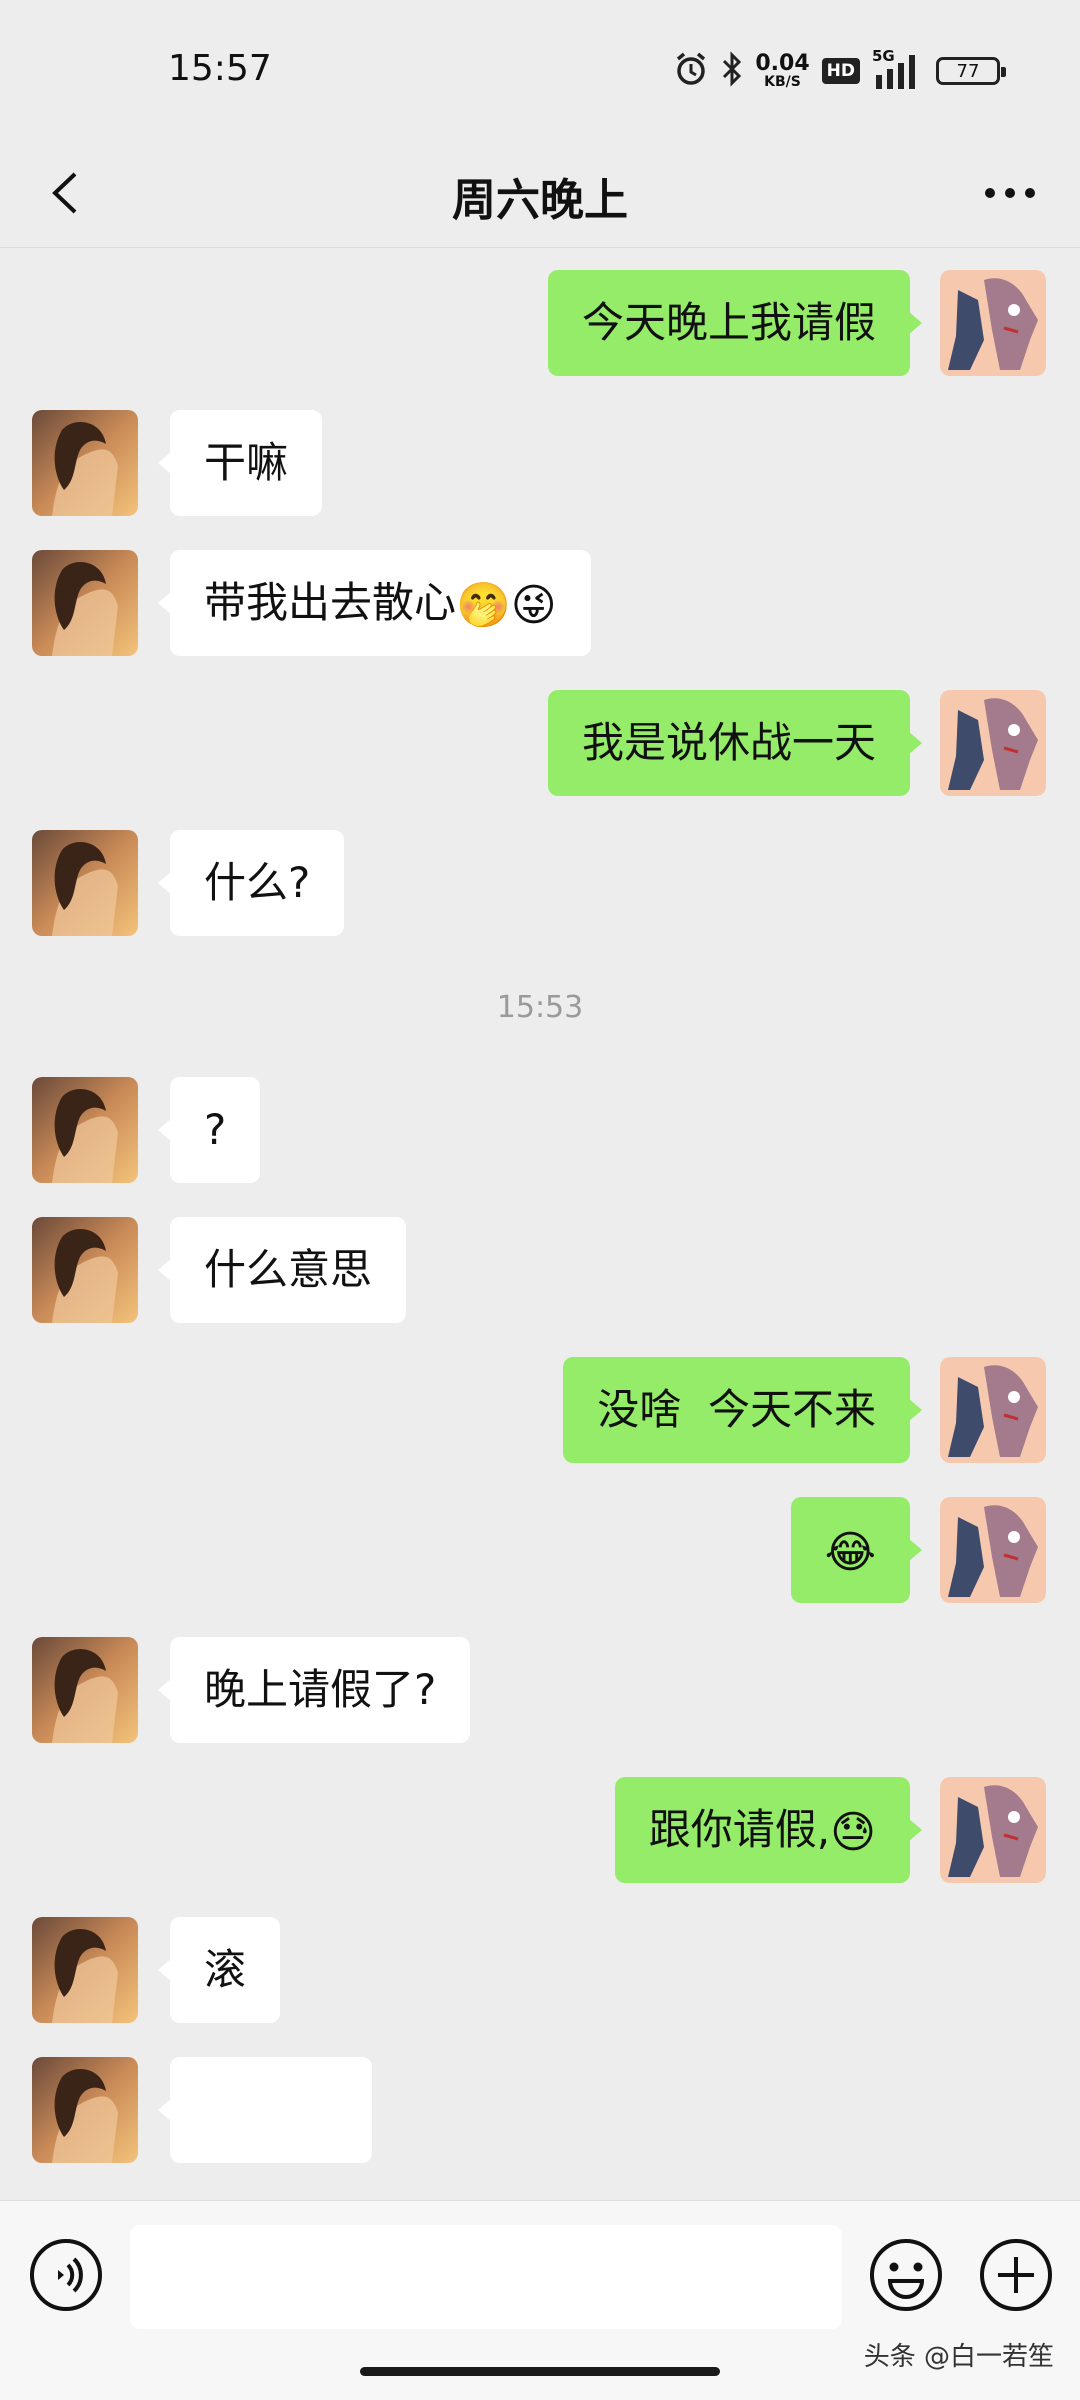 The image size is (1080, 2400). What do you see at coordinates (220, 68) in the screenshot?
I see `status-time: 15:57` at bounding box center [220, 68].